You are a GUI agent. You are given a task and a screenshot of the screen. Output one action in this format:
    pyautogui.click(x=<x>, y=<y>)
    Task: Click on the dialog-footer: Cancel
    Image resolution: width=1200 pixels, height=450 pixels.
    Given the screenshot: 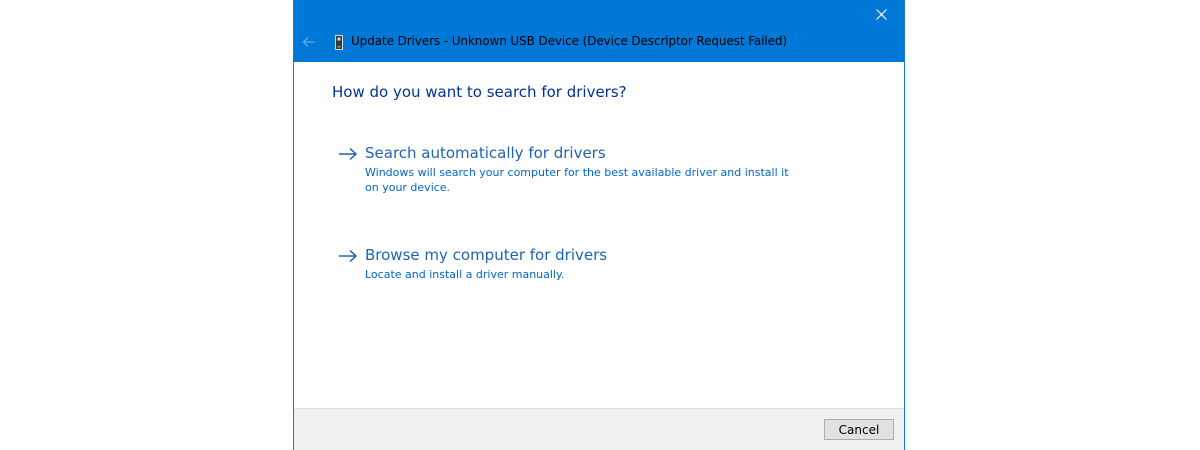 What is the action you would take?
    pyautogui.click(x=599, y=429)
    